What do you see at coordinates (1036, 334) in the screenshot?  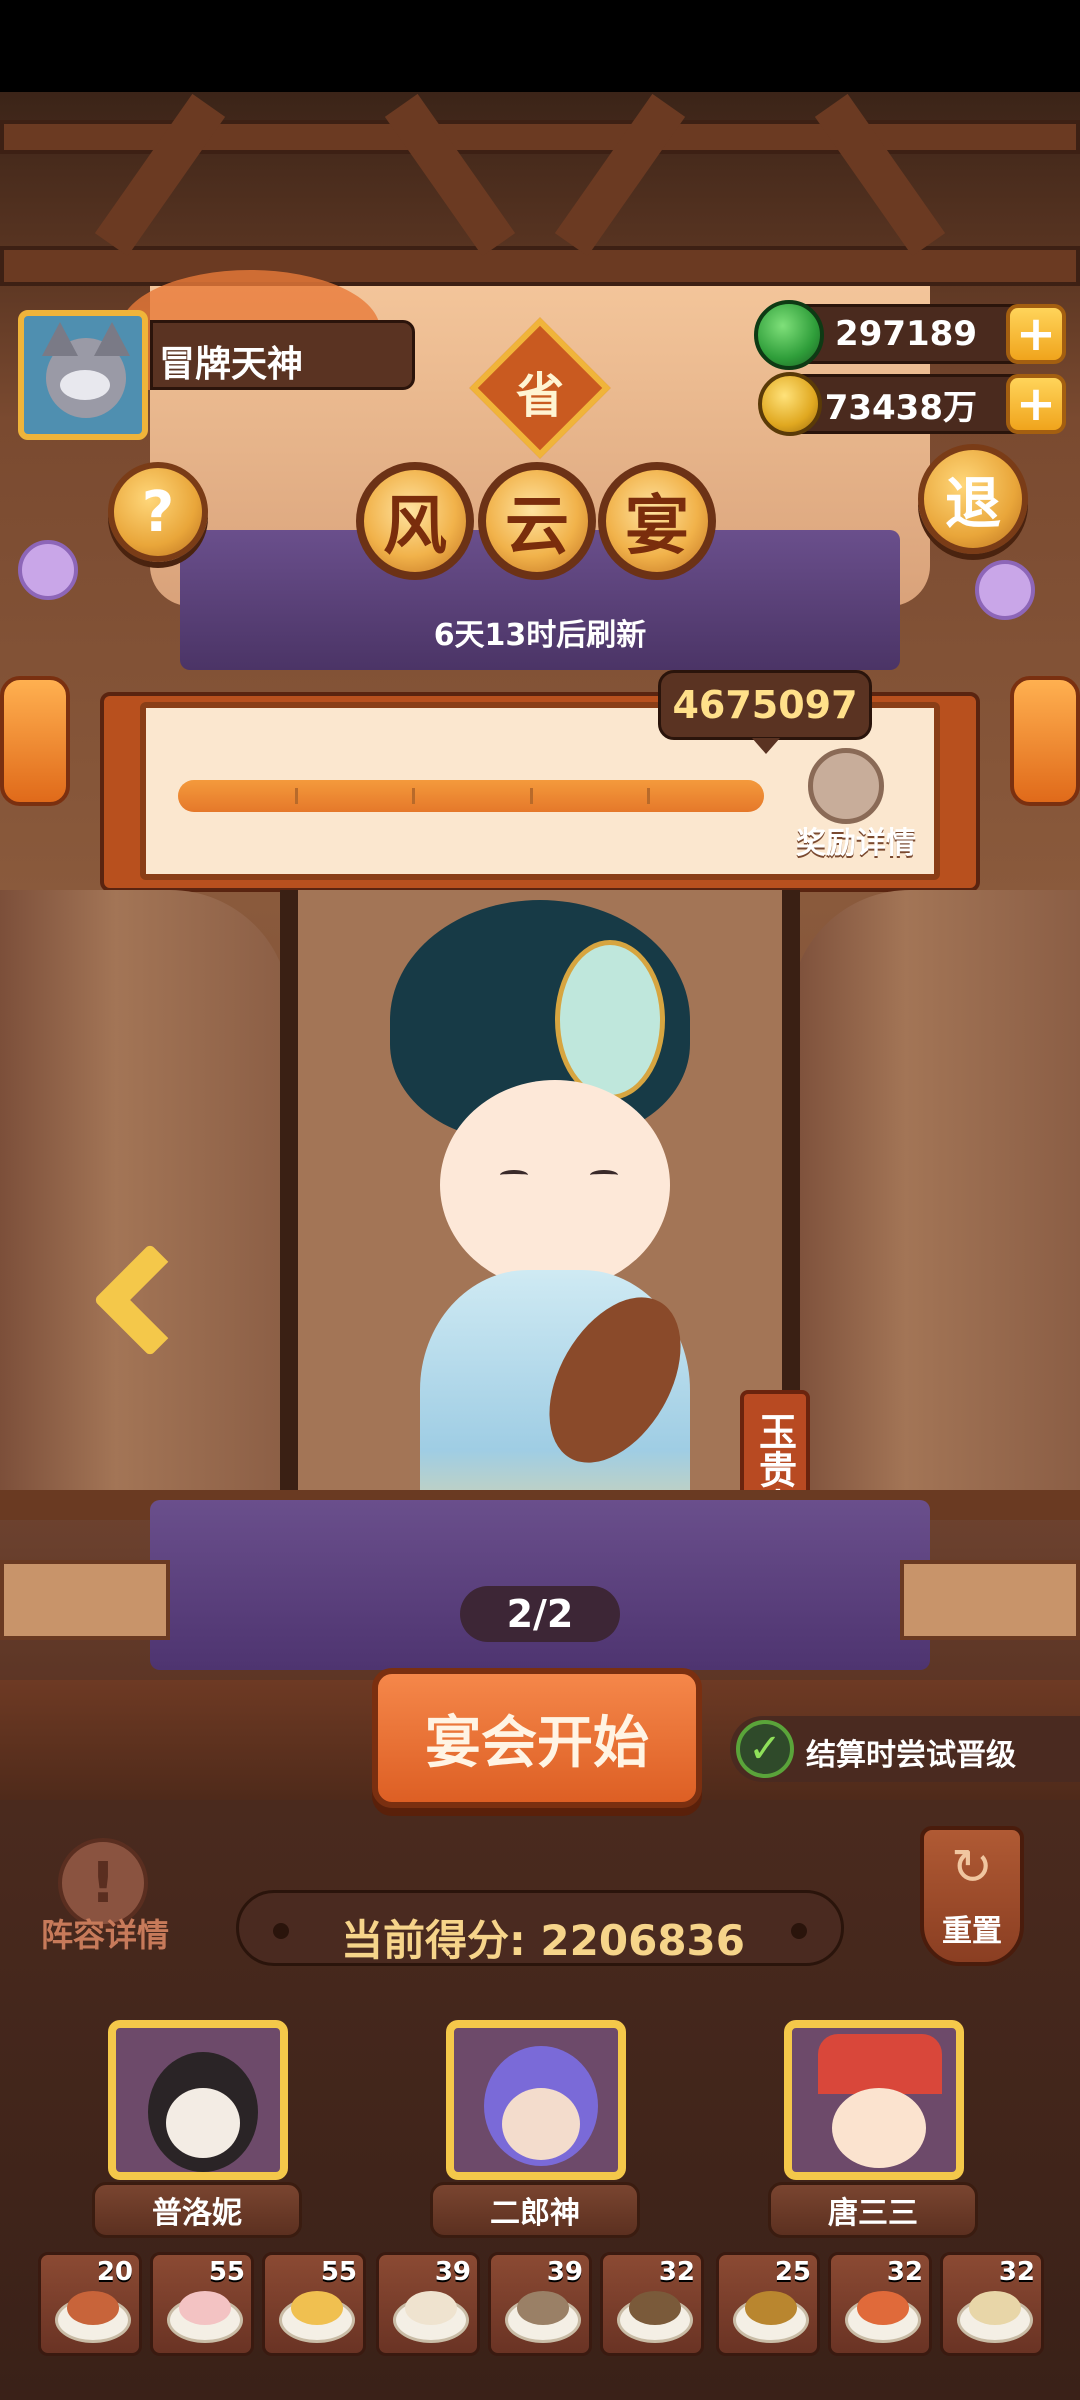 I see `add-jade-button: +` at bounding box center [1036, 334].